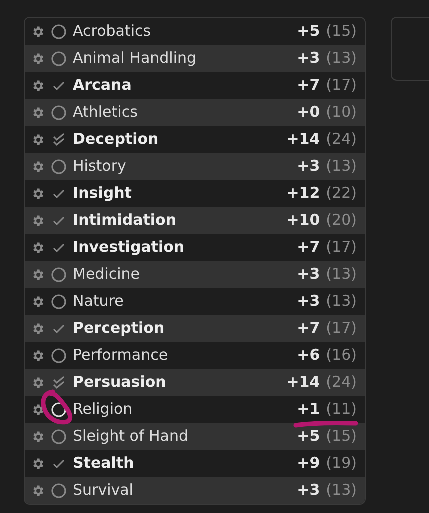 This screenshot has height=513, width=429. Describe the element at coordinates (106, 275) in the screenshot. I see `skill-name: Medicine` at that location.